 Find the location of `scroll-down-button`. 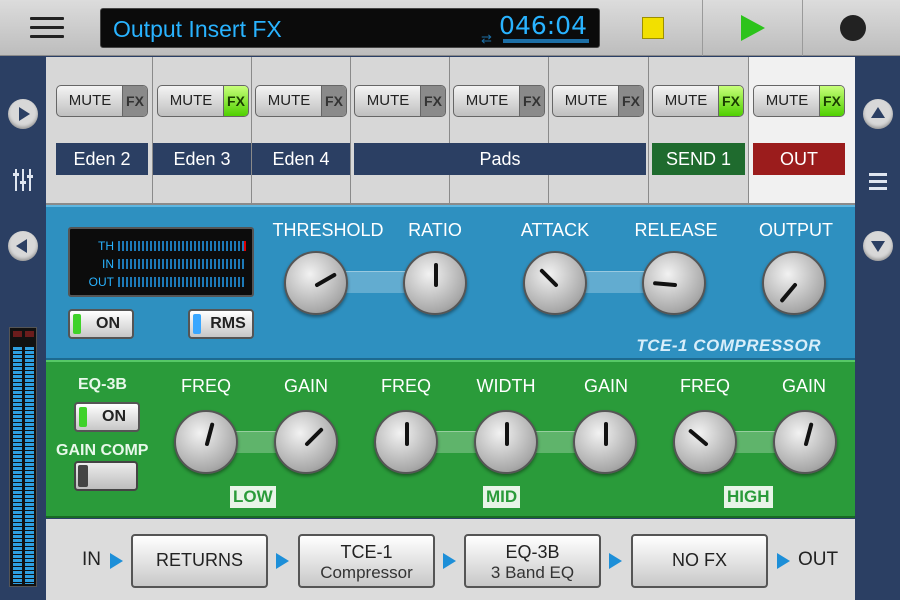

scroll-down-button is located at coordinates (878, 246).